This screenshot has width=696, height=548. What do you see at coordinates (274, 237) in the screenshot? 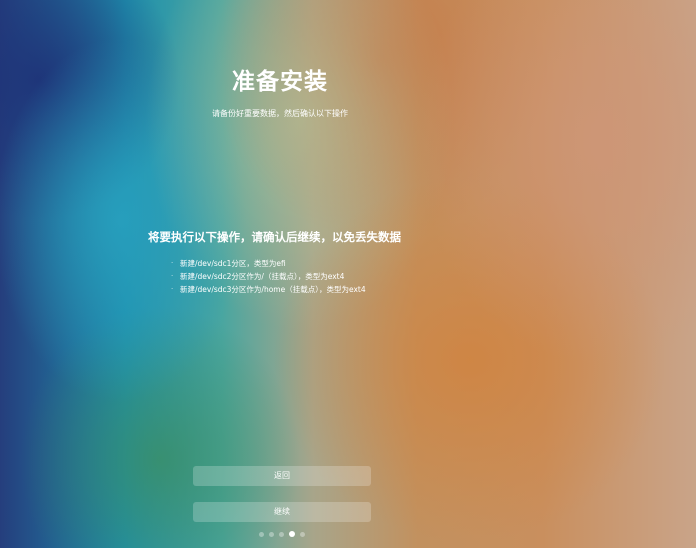
I see `operations-heading: 将要执行以下操作，请确认后继续，以免丢失数据` at bounding box center [274, 237].